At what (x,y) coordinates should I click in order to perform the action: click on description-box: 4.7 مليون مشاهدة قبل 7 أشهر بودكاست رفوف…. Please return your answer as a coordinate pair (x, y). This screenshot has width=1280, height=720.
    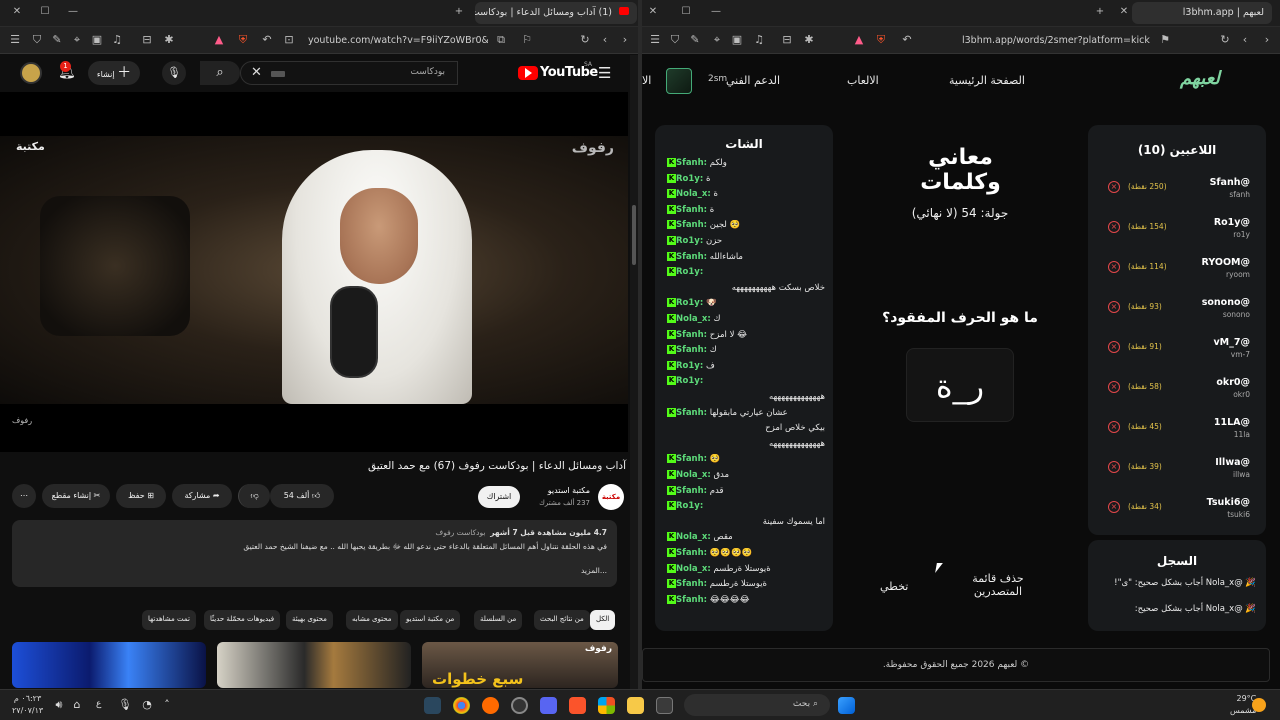
    Looking at the image, I should click on (314, 553).